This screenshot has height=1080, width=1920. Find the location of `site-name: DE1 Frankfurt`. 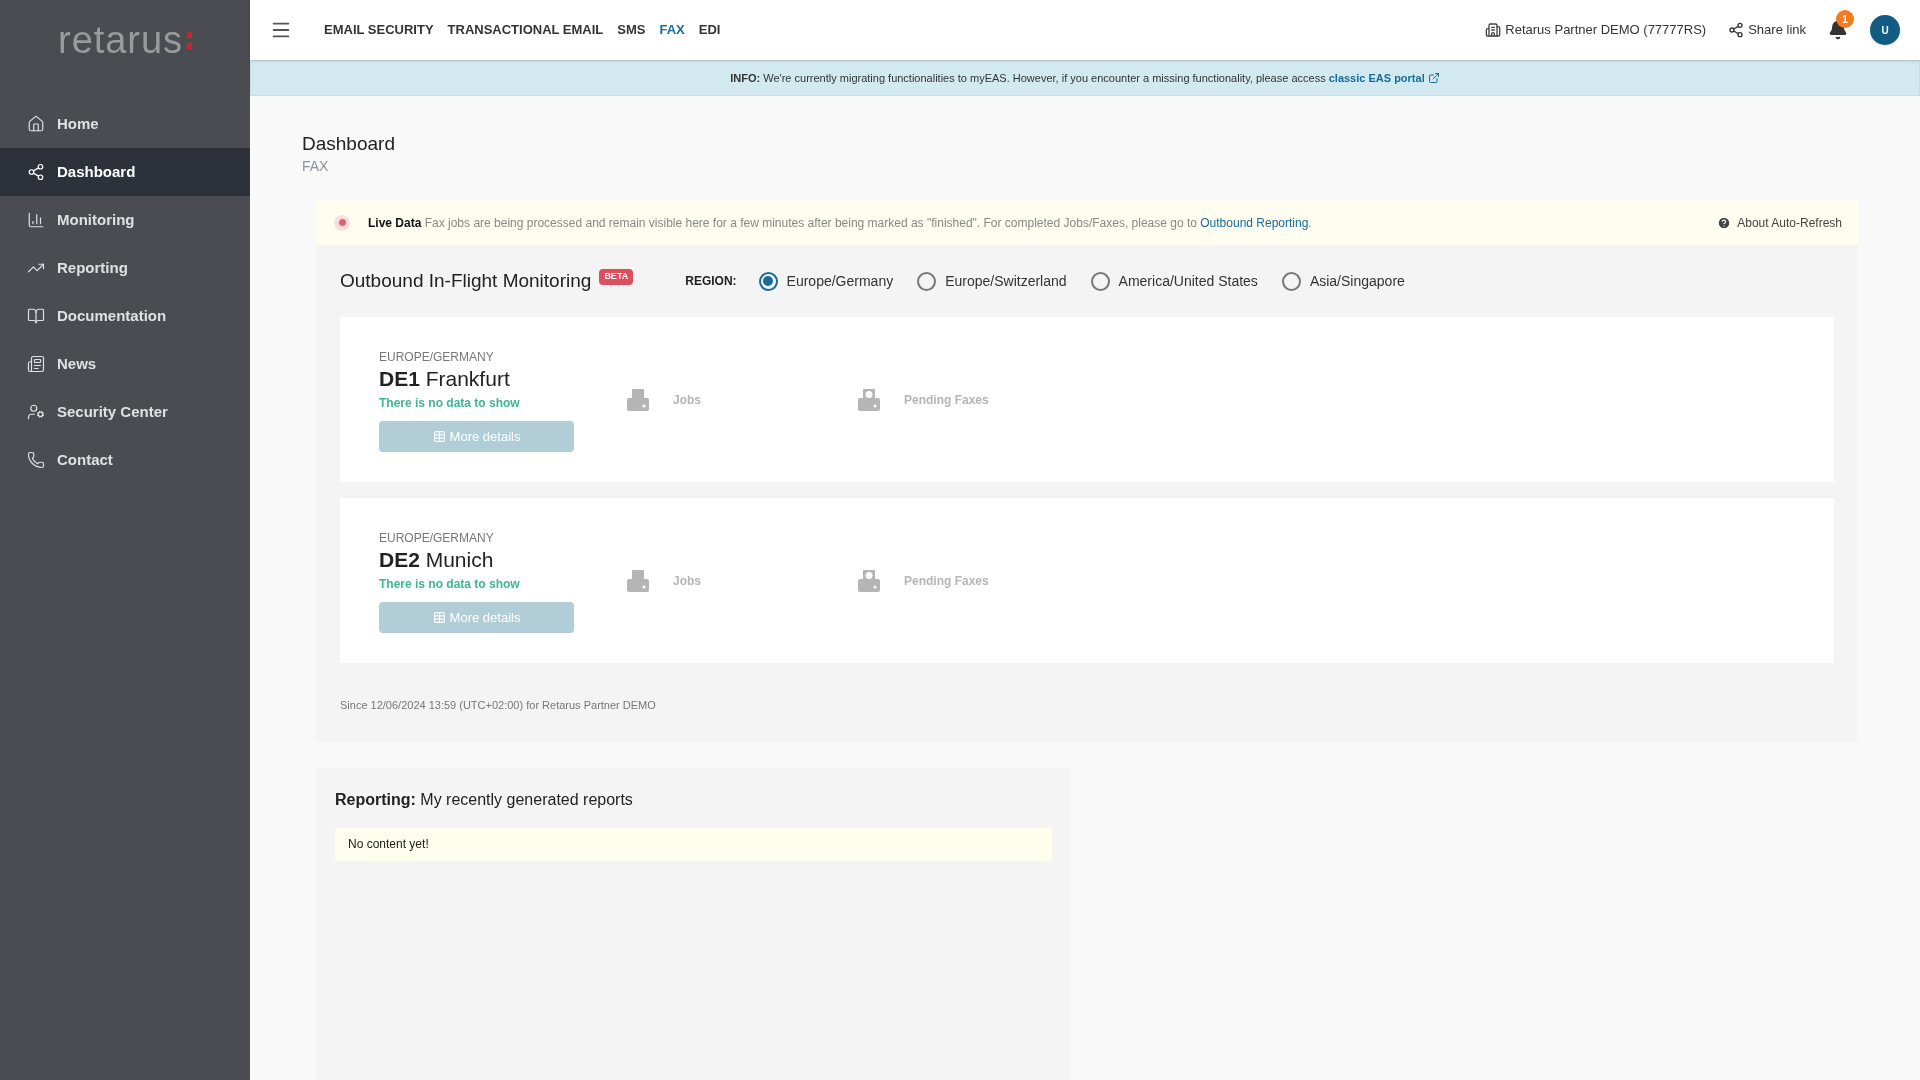

site-name: DE1 Frankfurt is located at coordinates (445, 378).